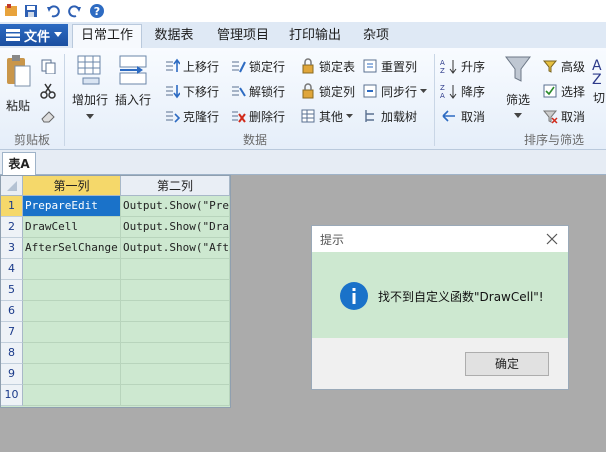 The width and height of the screenshot is (606, 452). What do you see at coordinates (72, 206) in the screenshot?
I see `grid-cell: PrepareEdit` at bounding box center [72, 206].